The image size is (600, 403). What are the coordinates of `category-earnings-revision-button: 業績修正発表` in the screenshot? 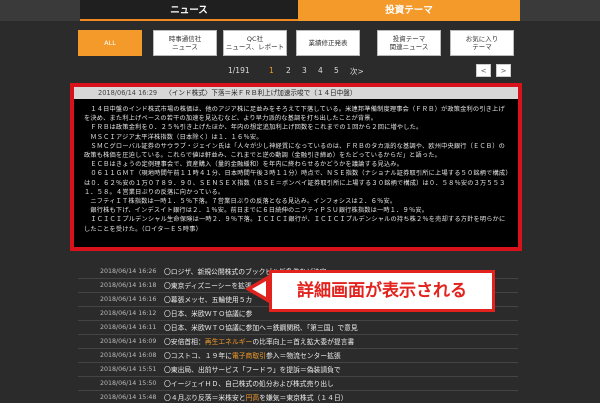 It's located at (328, 43).